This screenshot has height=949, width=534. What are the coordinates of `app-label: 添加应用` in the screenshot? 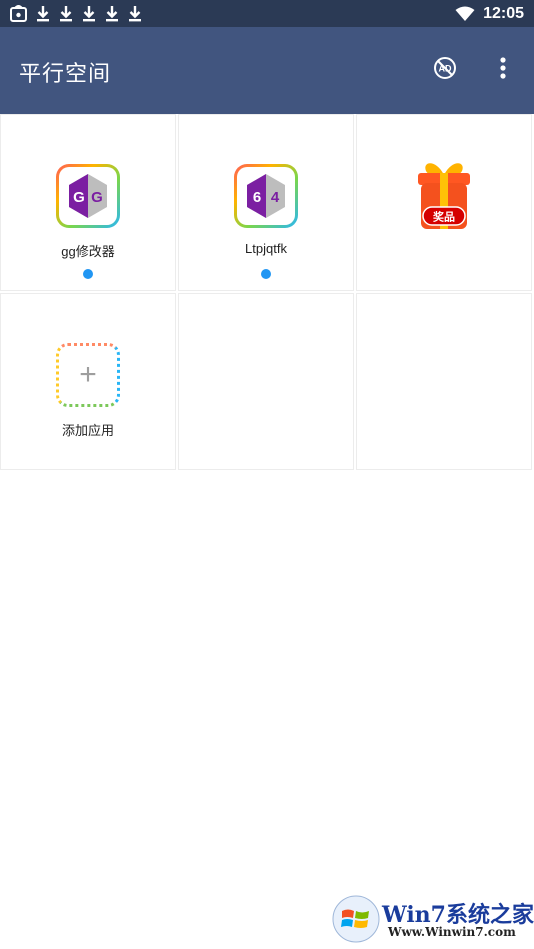 It's located at (87, 430).